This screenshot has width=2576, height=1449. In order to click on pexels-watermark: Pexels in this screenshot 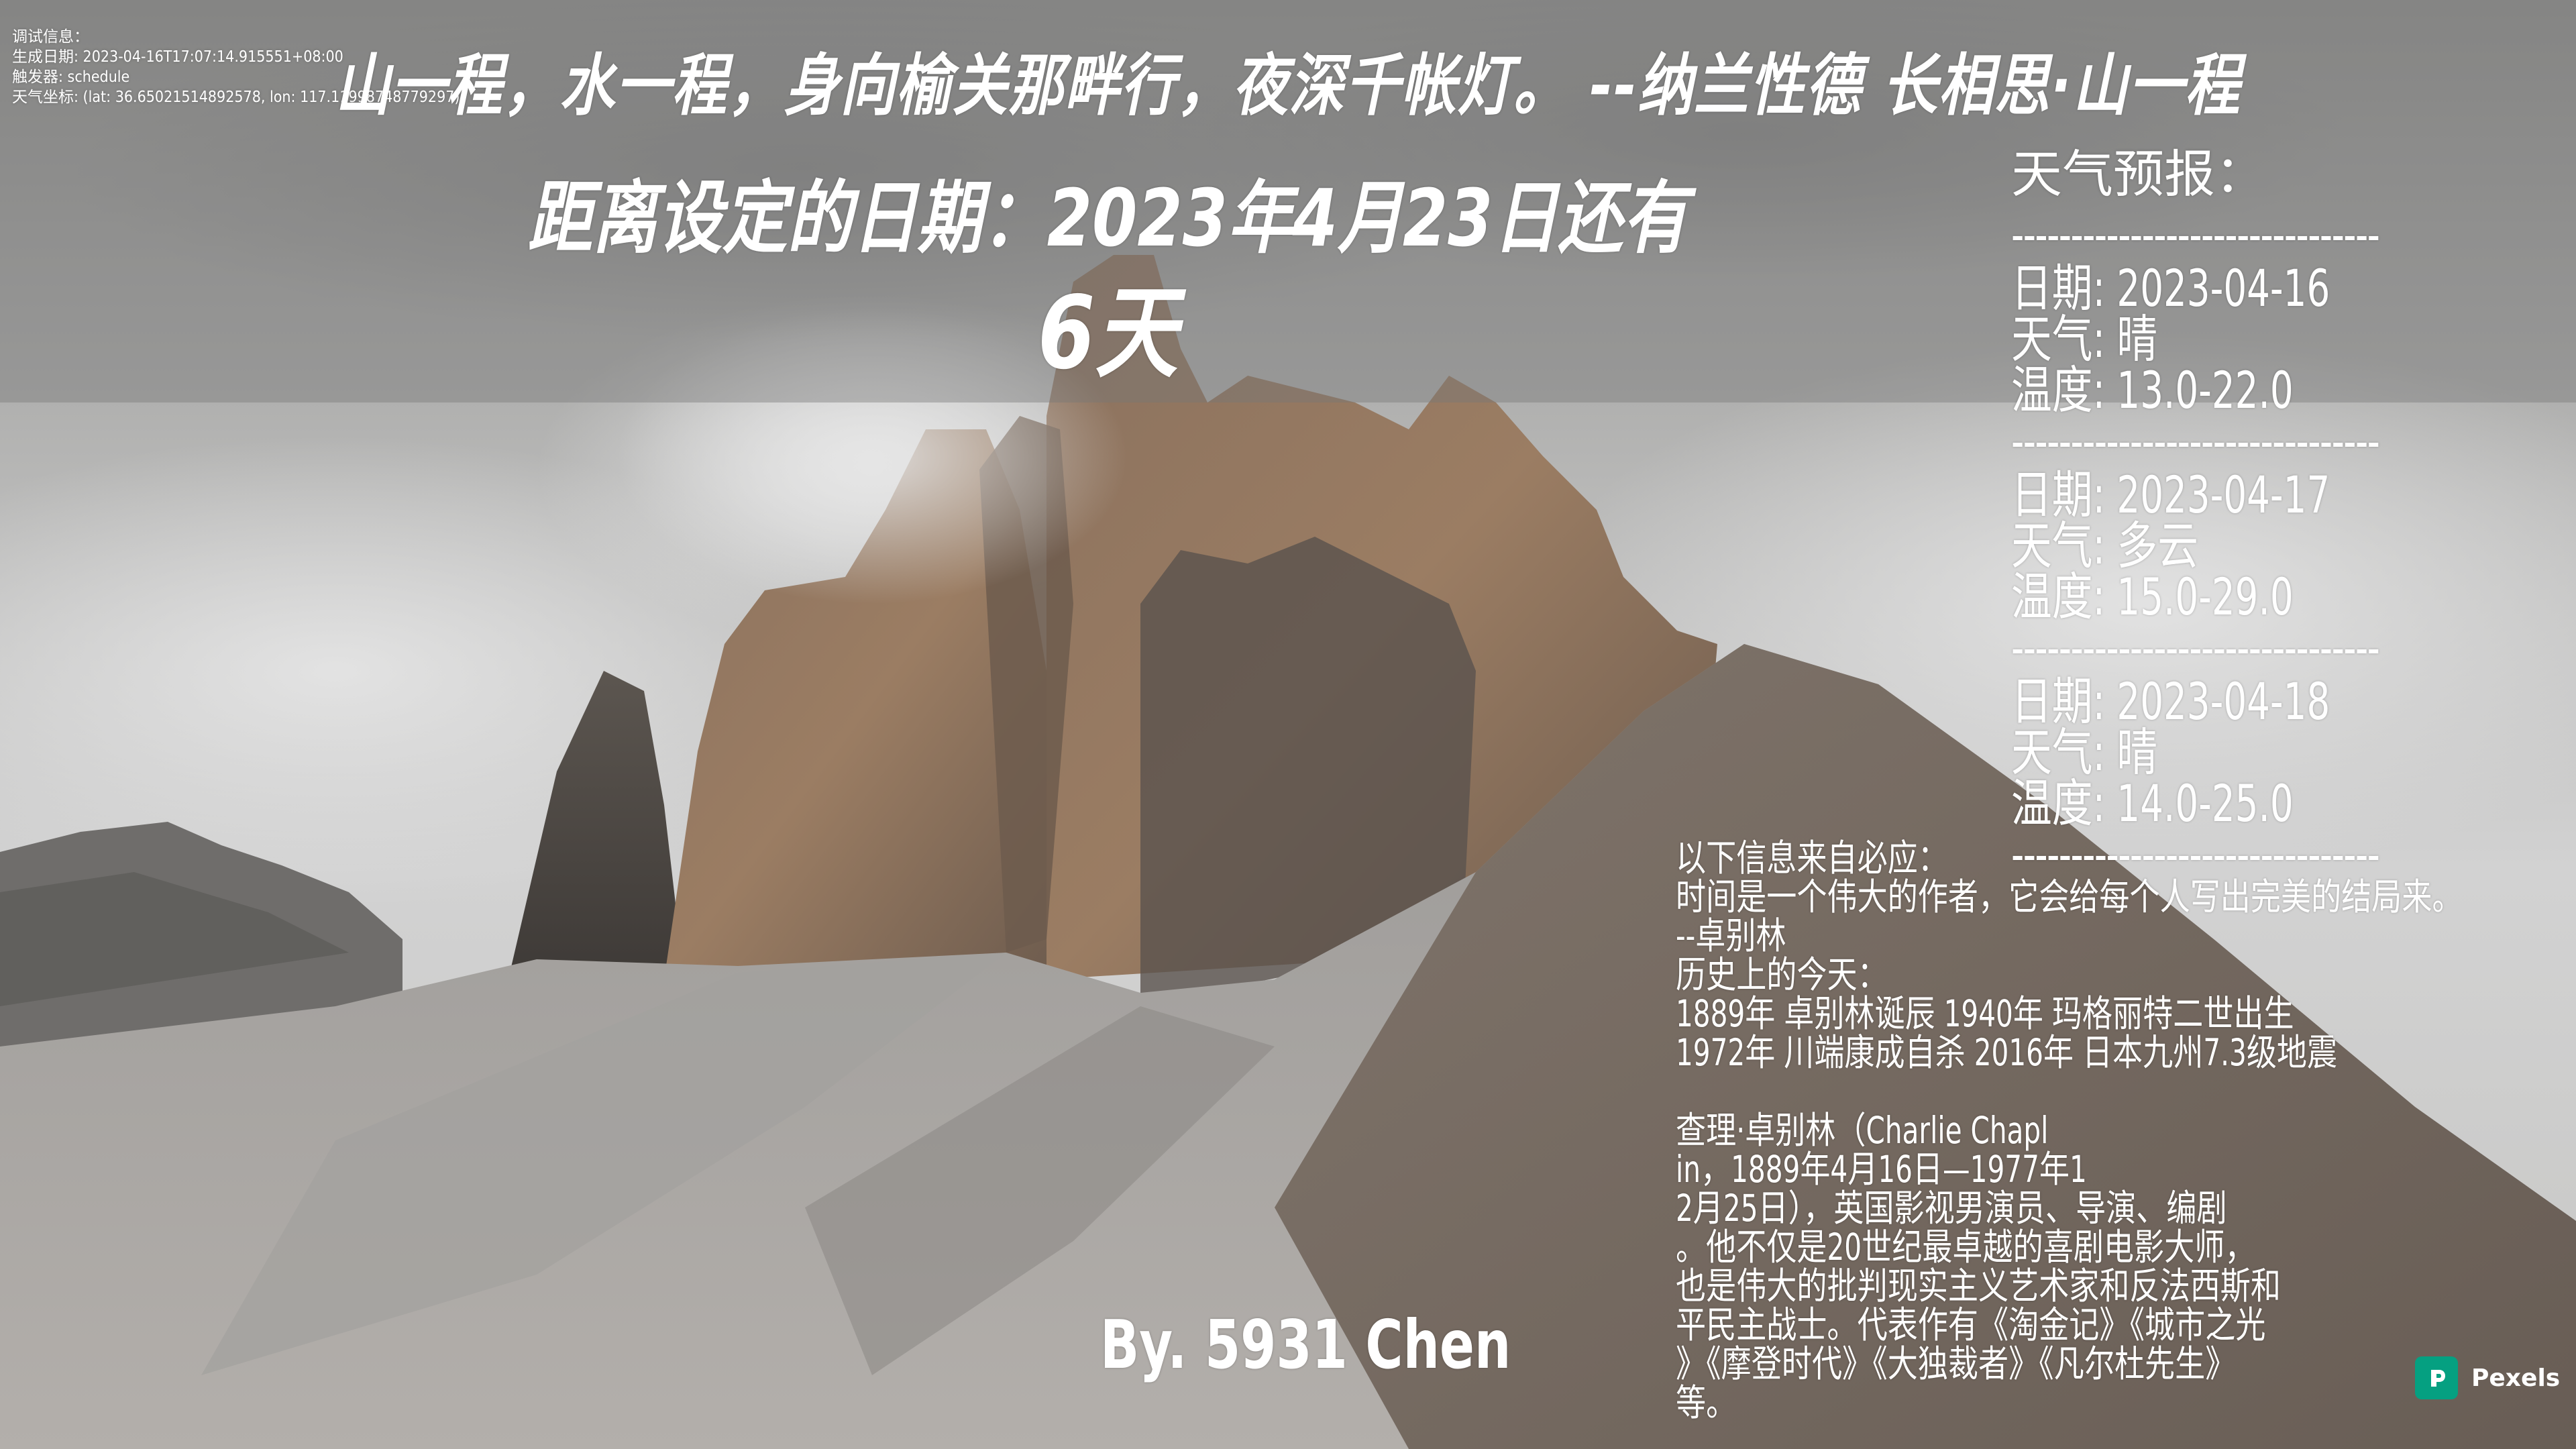, I will do `click(2487, 1377)`.